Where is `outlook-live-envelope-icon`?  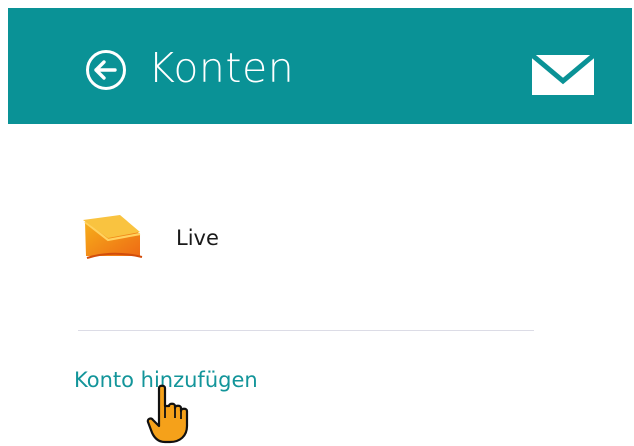
outlook-live-envelope-icon is located at coordinates (113, 237).